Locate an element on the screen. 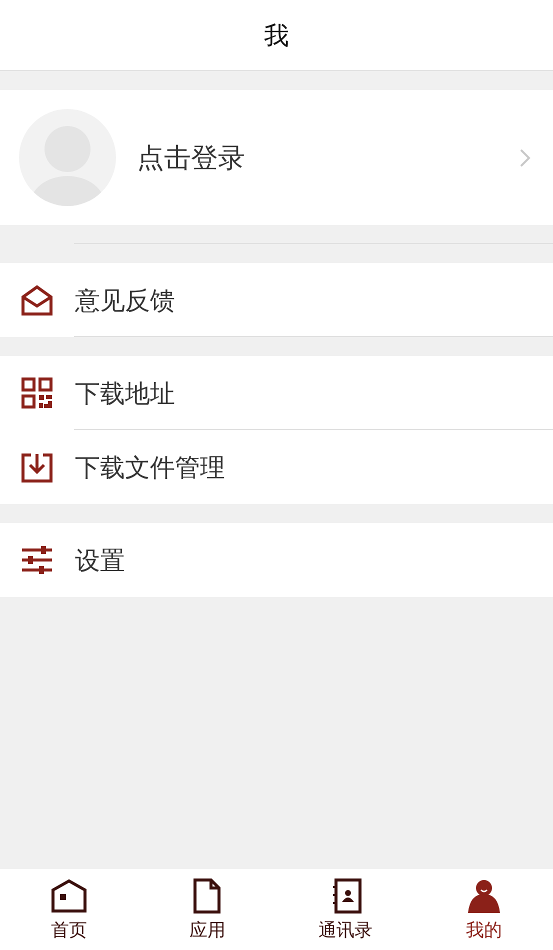 This screenshot has height=950, width=553. login-card: 点击登录 is located at coordinates (276, 157).